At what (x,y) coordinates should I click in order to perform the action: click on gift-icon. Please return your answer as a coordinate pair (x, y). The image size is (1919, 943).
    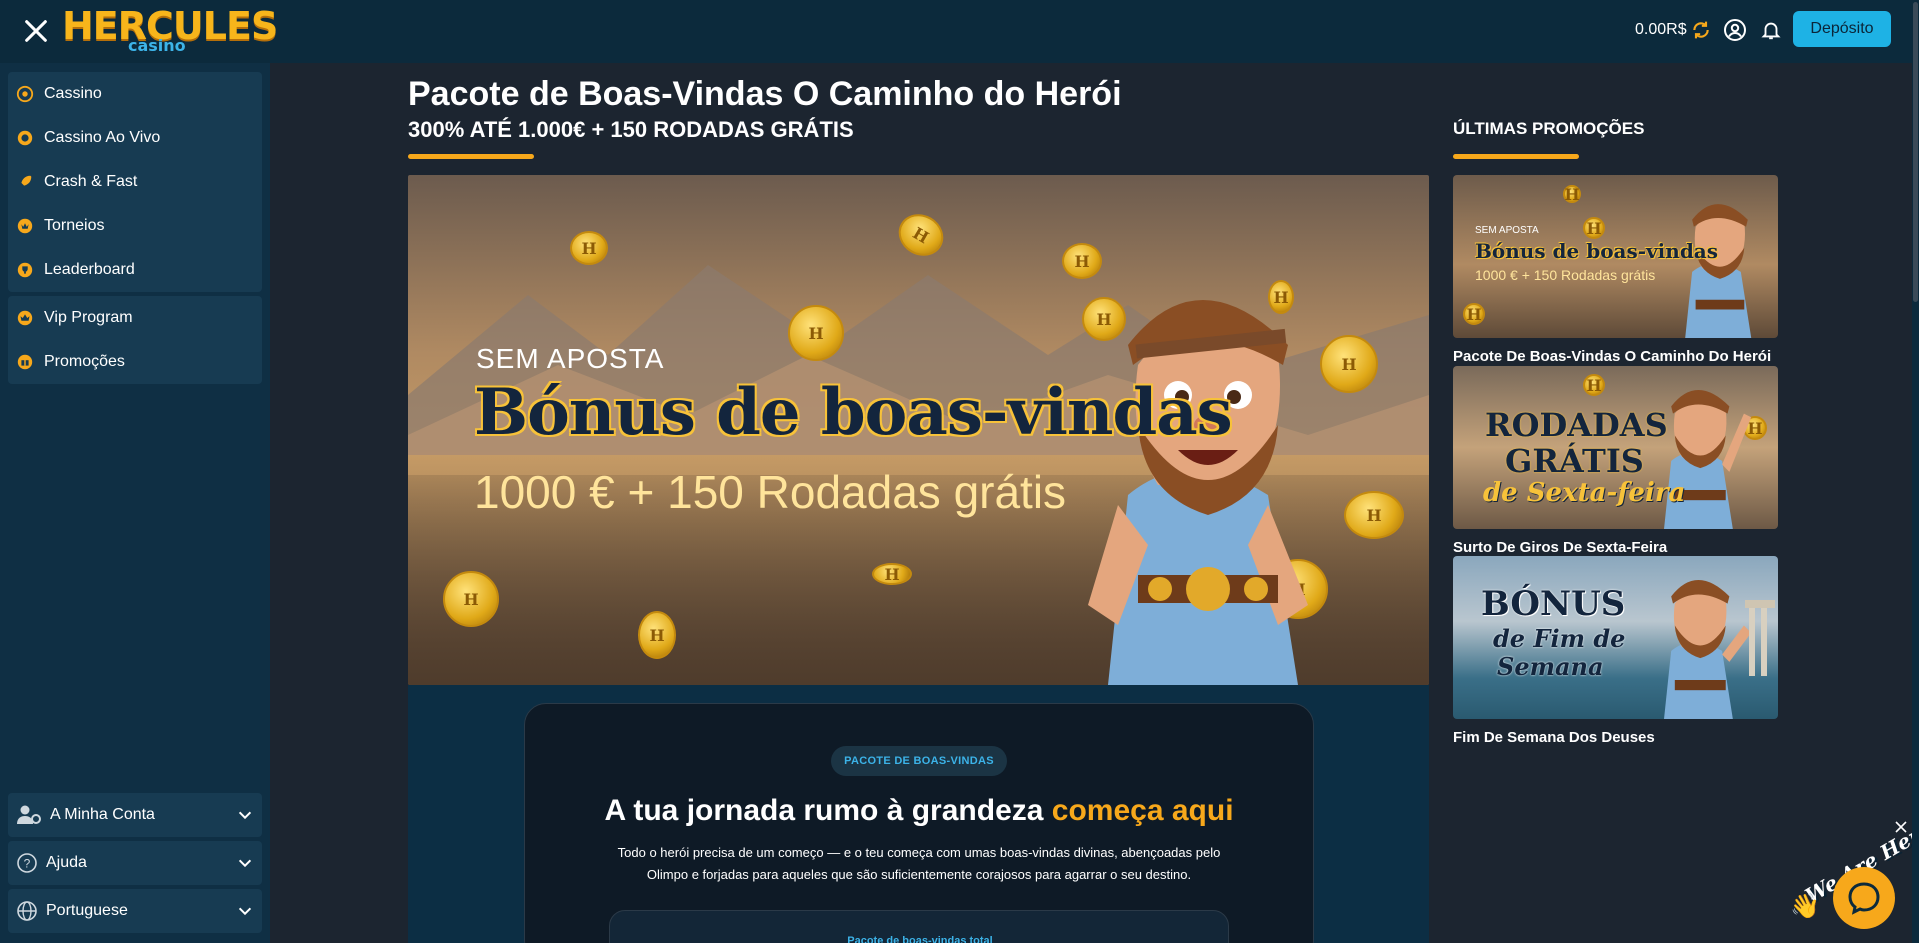
    Looking at the image, I should click on (25, 362).